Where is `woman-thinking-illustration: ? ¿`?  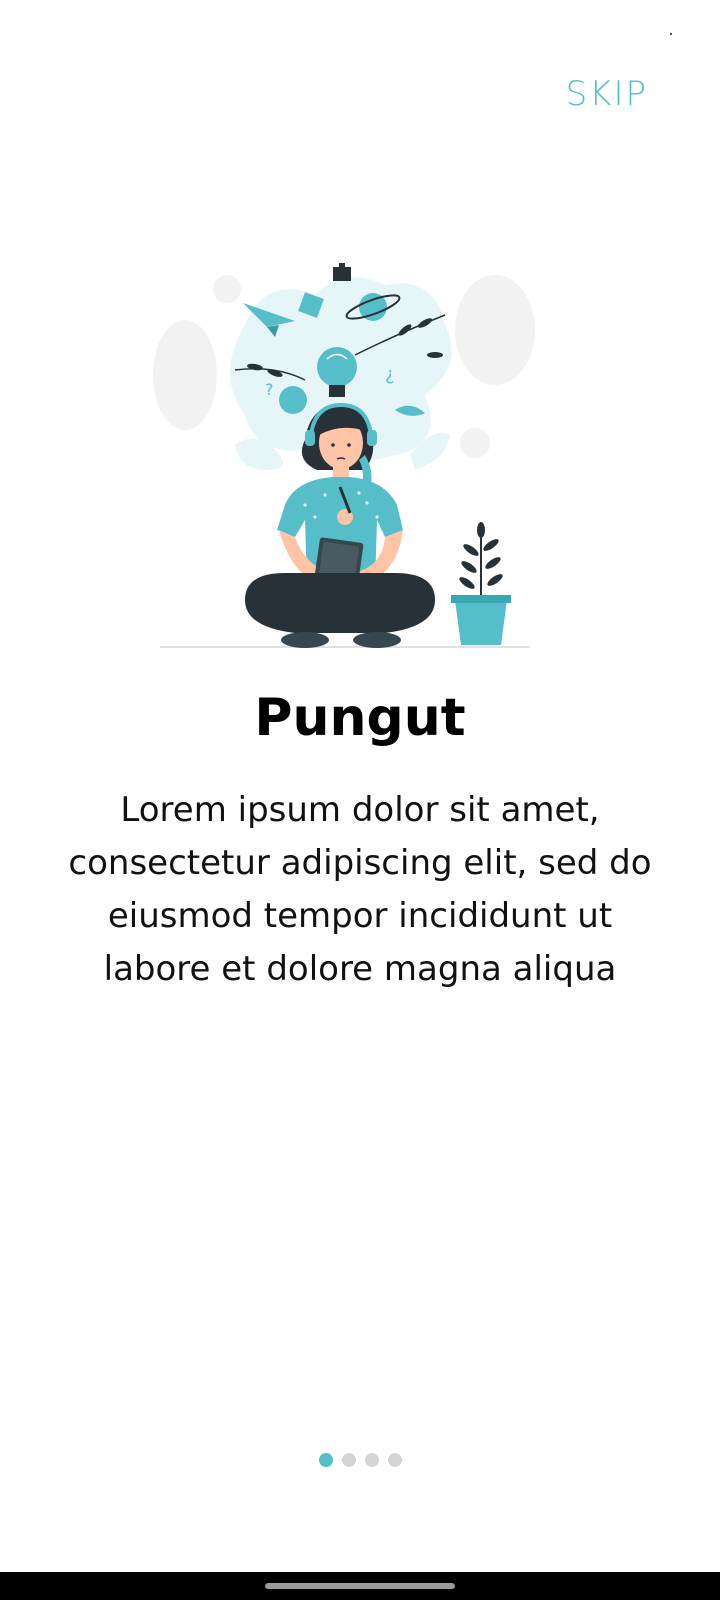 woman-thinking-illustration: ? ¿ is located at coordinates (344, 455).